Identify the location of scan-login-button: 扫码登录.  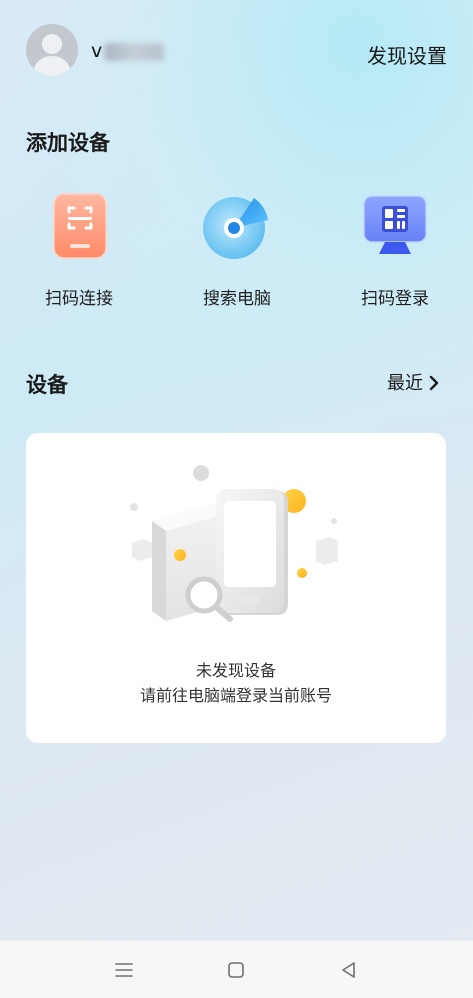
(395, 250).